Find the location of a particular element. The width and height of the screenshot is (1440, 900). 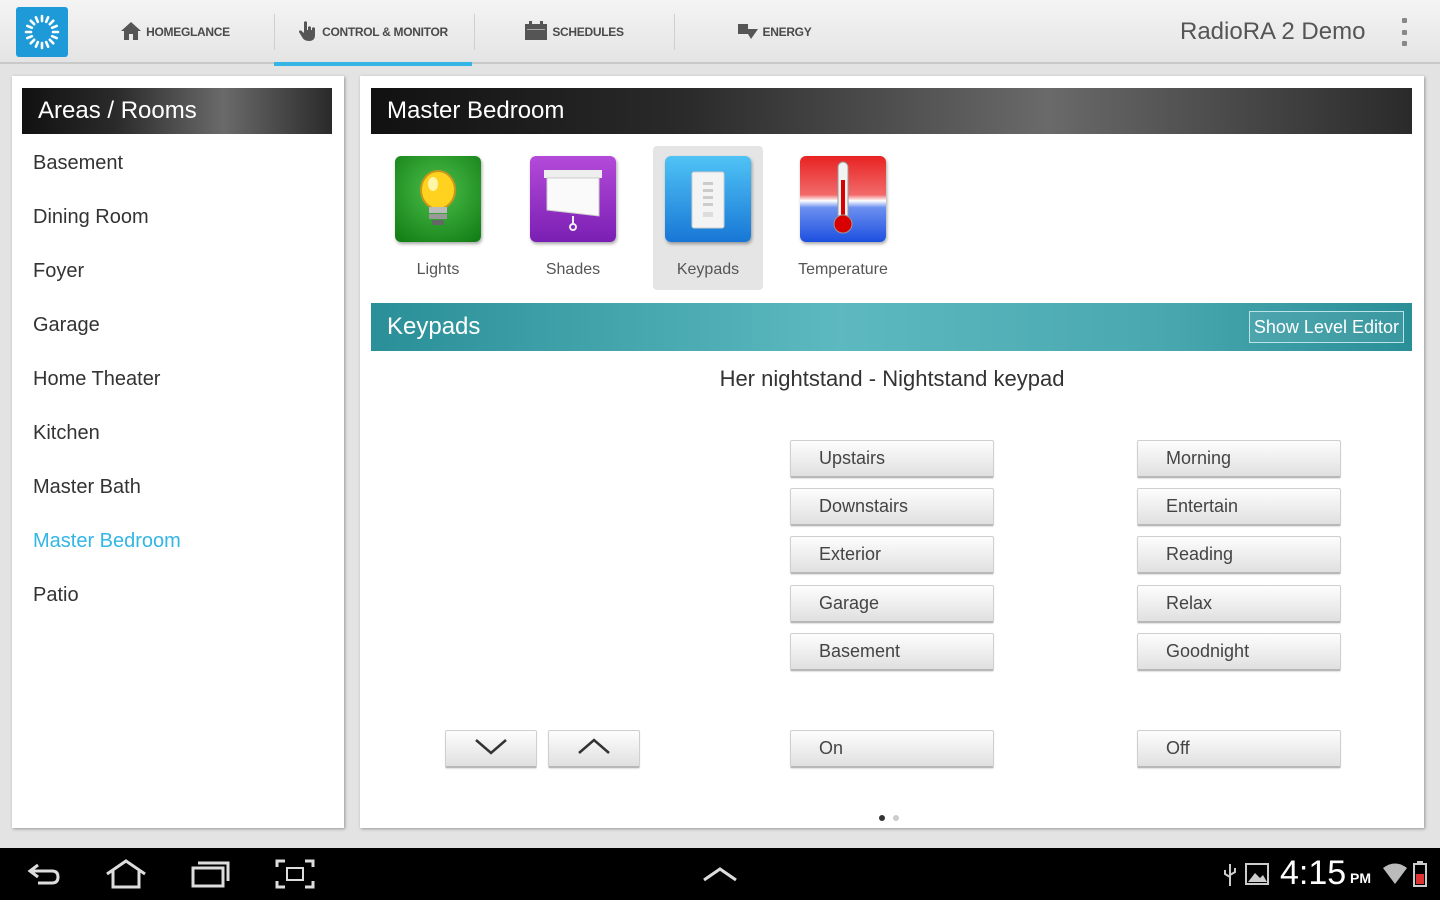

section-title: Keypads is located at coordinates (434, 326).